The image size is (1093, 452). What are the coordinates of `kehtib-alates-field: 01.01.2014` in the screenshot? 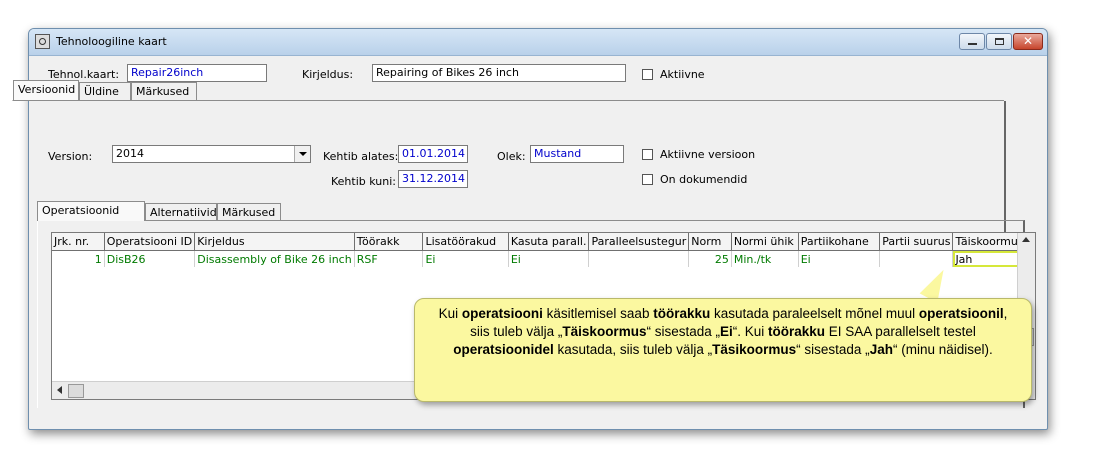 It's located at (433, 154).